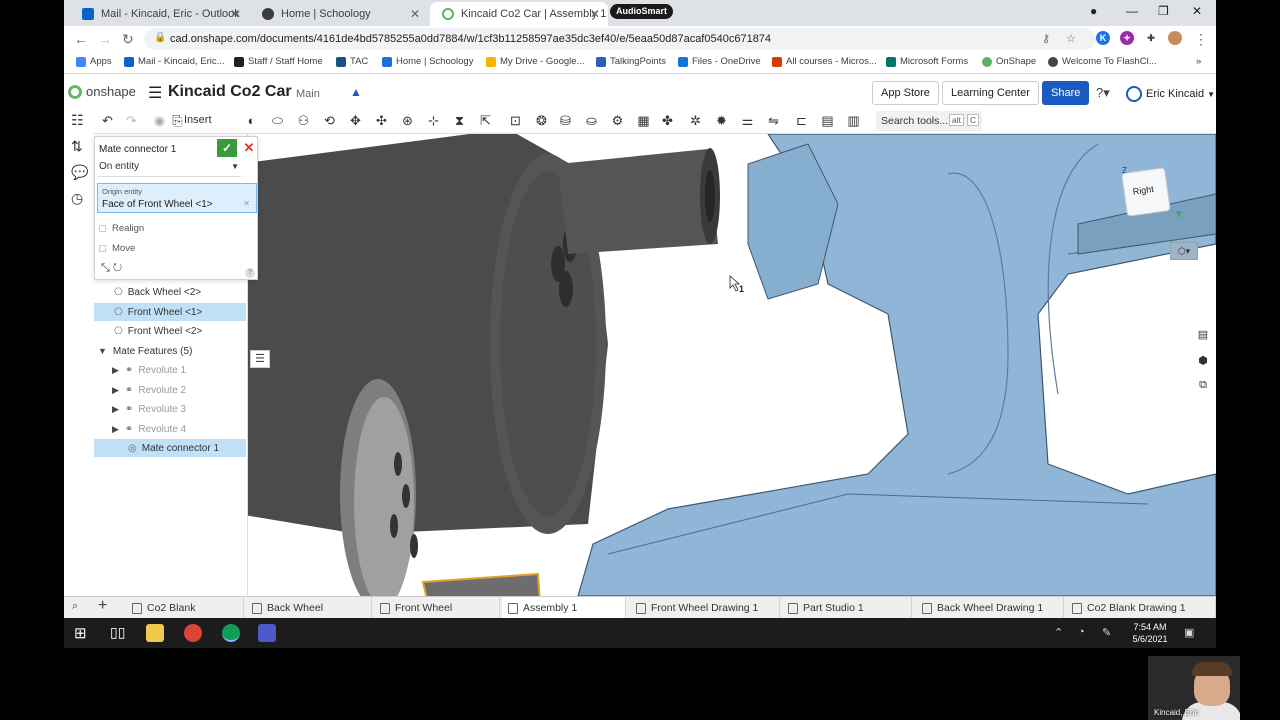 The width and height of the screenshot is (1280, 720). Describe the element at coordinates (119, 633) in the screenshot. I see `task-view-icon: ▯▯` at that location.